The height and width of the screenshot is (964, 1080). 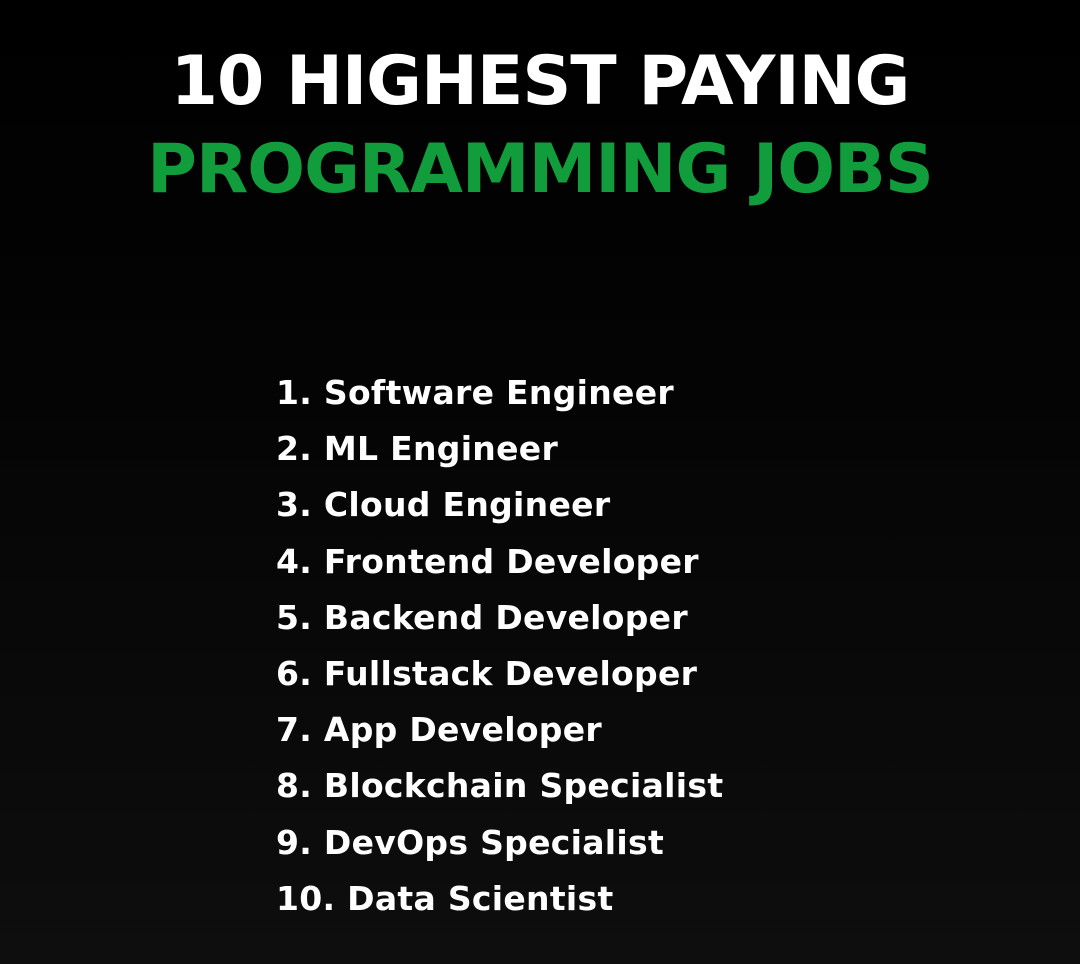 What do you see at coordinates (445, 898) in the screenshot?
I see `job-item-data-scientist: 10. Data Scientist` at bounding box center [445, 898].